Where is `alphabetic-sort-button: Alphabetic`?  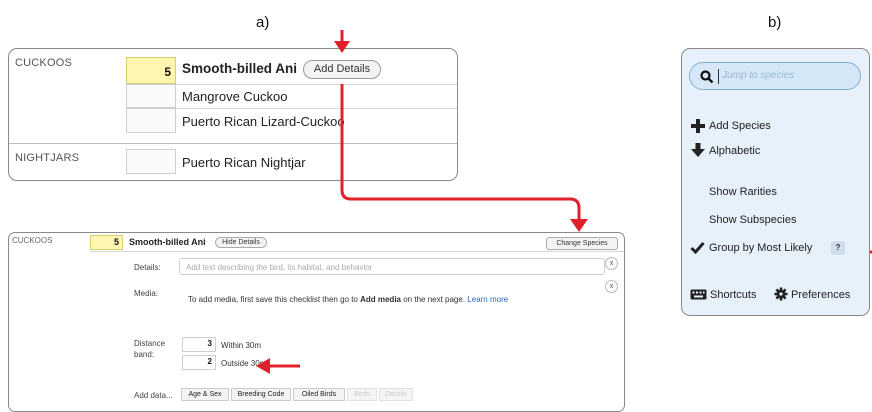 alphabetic-sort-button: Alphabetic is located at coordinates (734, 151).